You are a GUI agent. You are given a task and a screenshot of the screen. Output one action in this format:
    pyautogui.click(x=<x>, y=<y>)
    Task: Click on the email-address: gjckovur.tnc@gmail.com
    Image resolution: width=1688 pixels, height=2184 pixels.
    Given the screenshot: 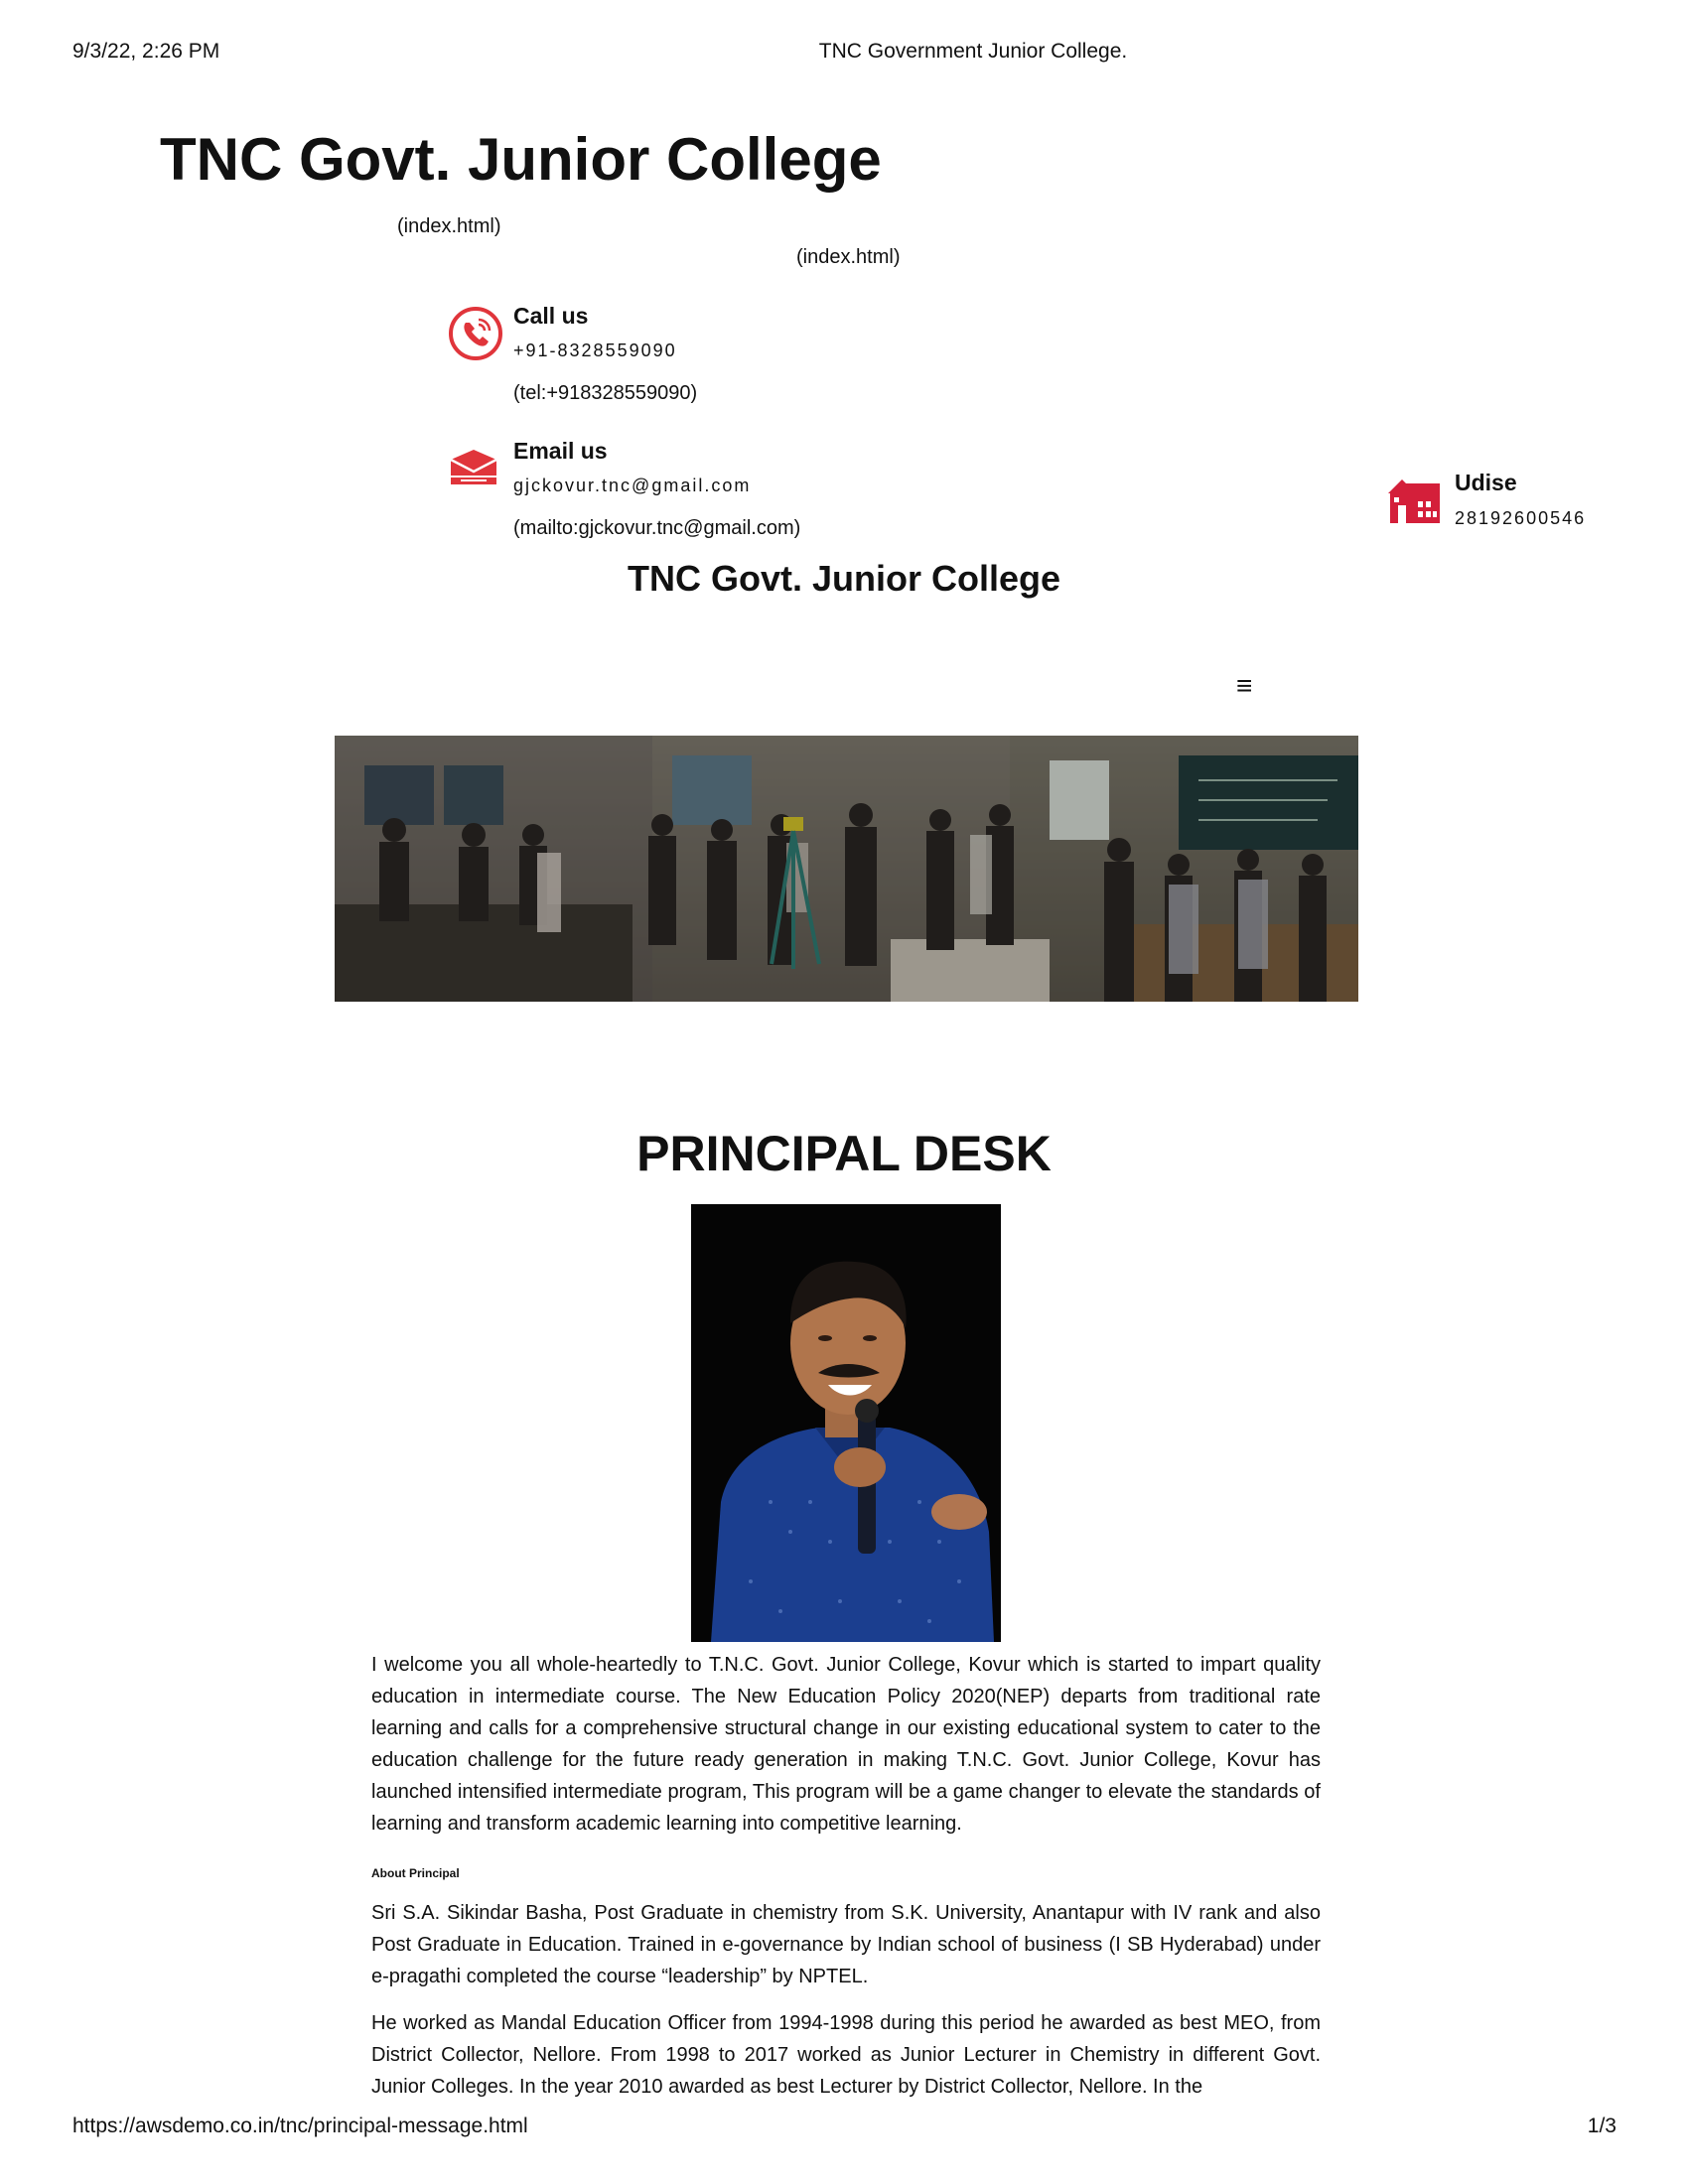 What is the action you would take?
    pyautogui.click(x=632, y=486)
    